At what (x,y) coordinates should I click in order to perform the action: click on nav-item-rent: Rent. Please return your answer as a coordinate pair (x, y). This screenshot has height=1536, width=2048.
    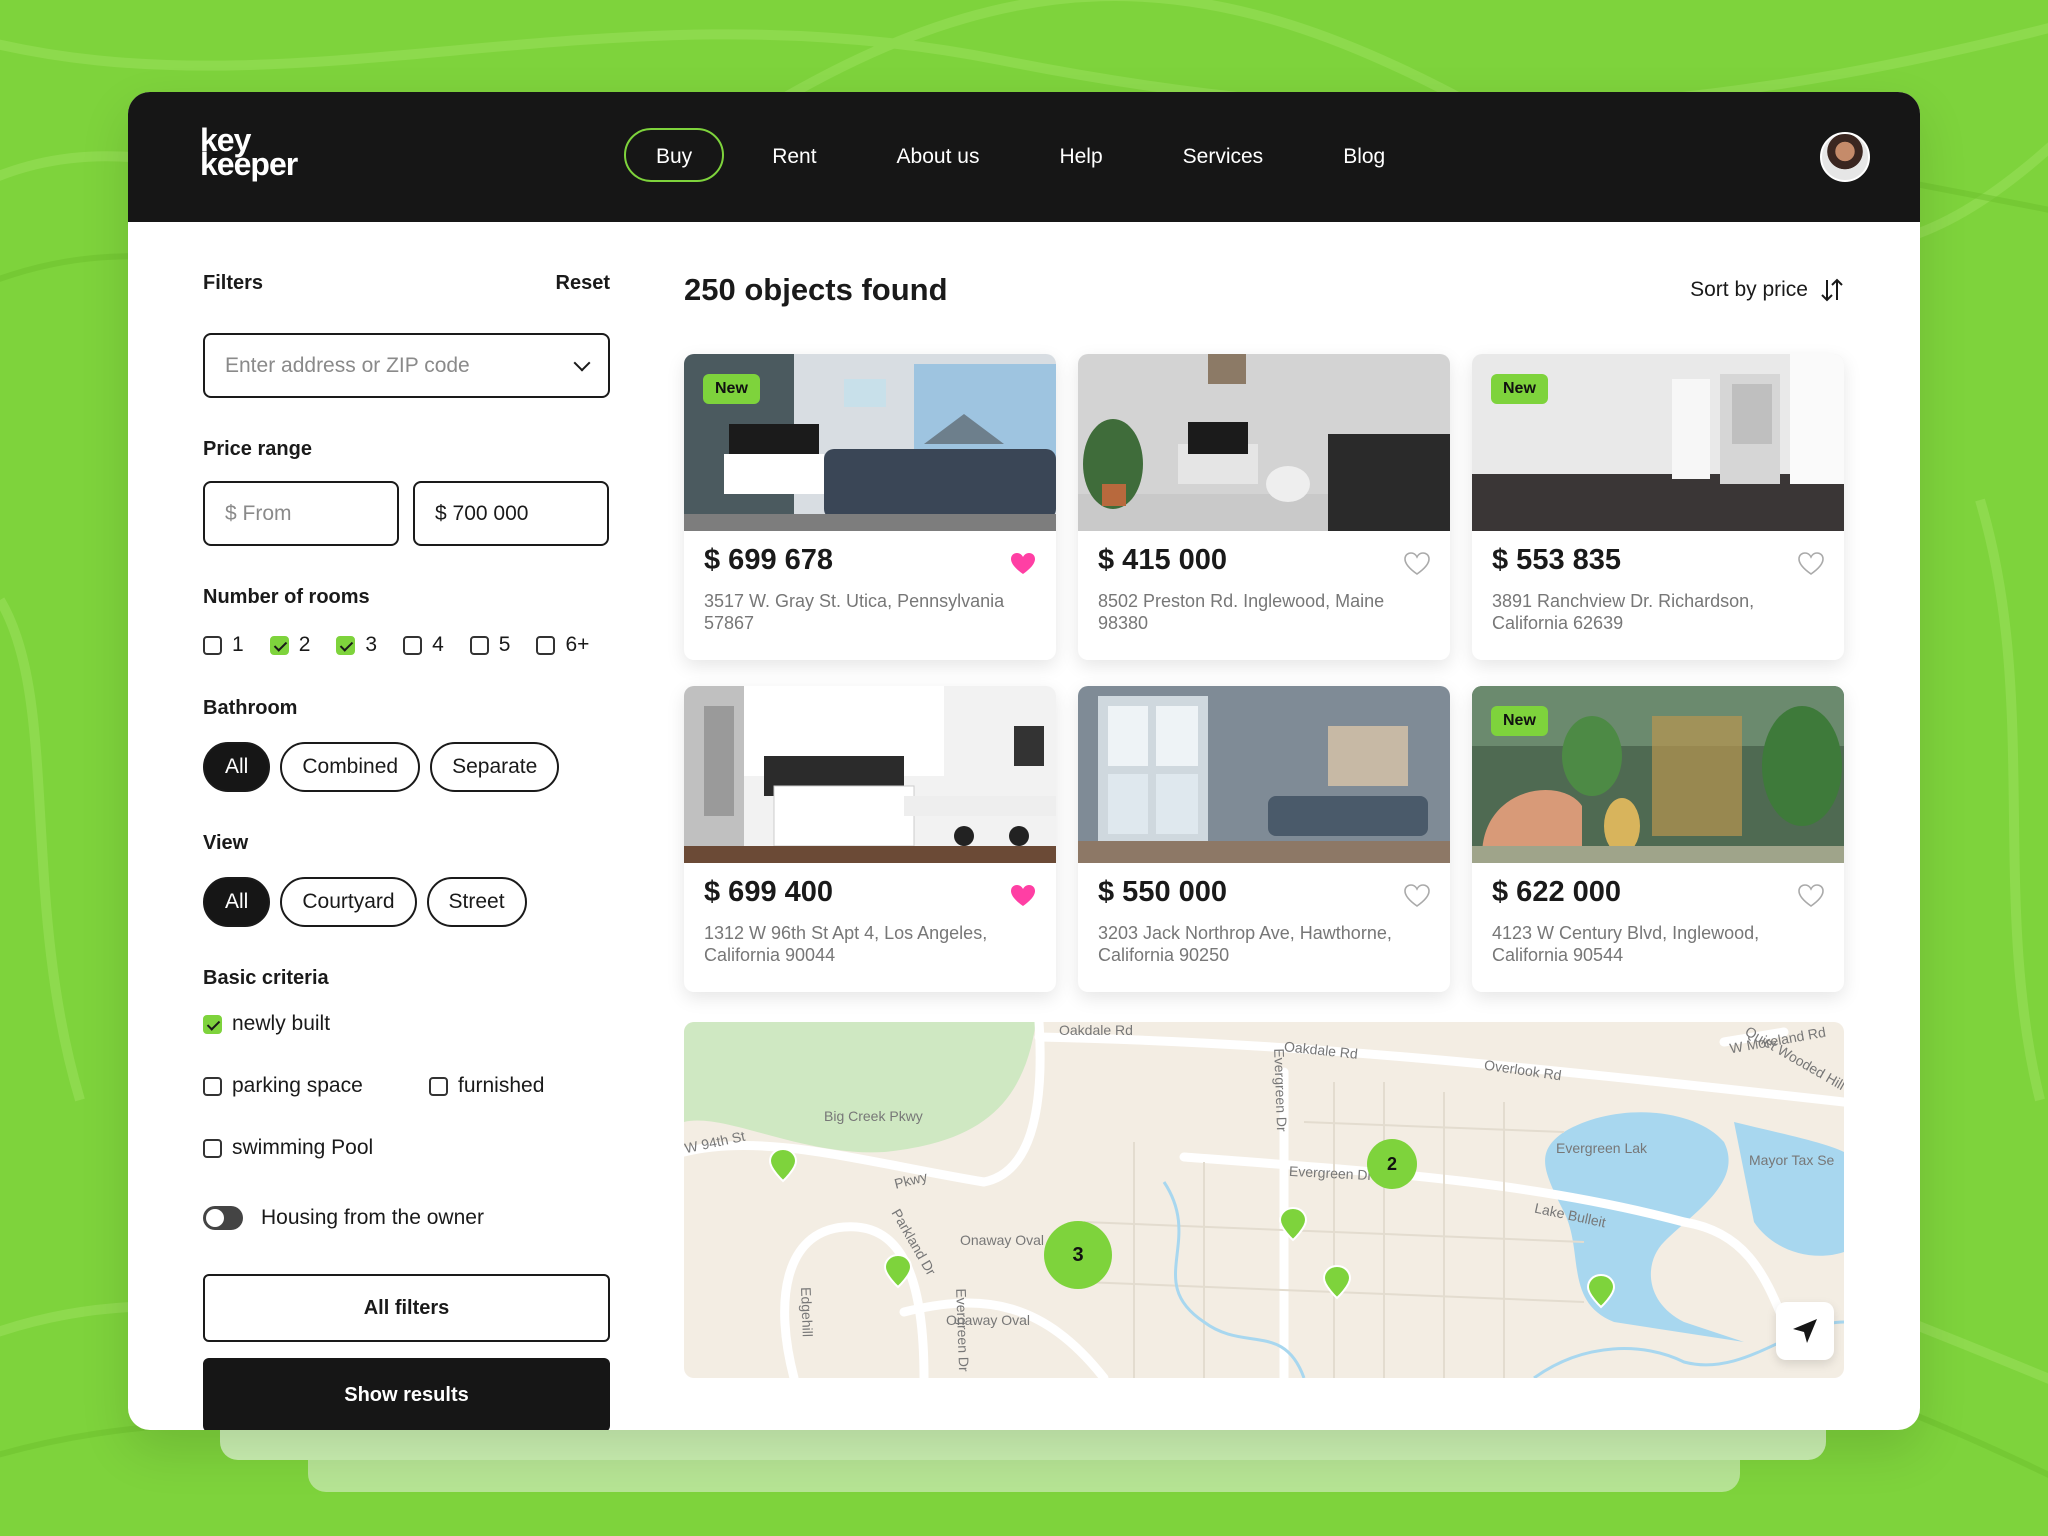
    Looking at the image, I should click on (794, 155).